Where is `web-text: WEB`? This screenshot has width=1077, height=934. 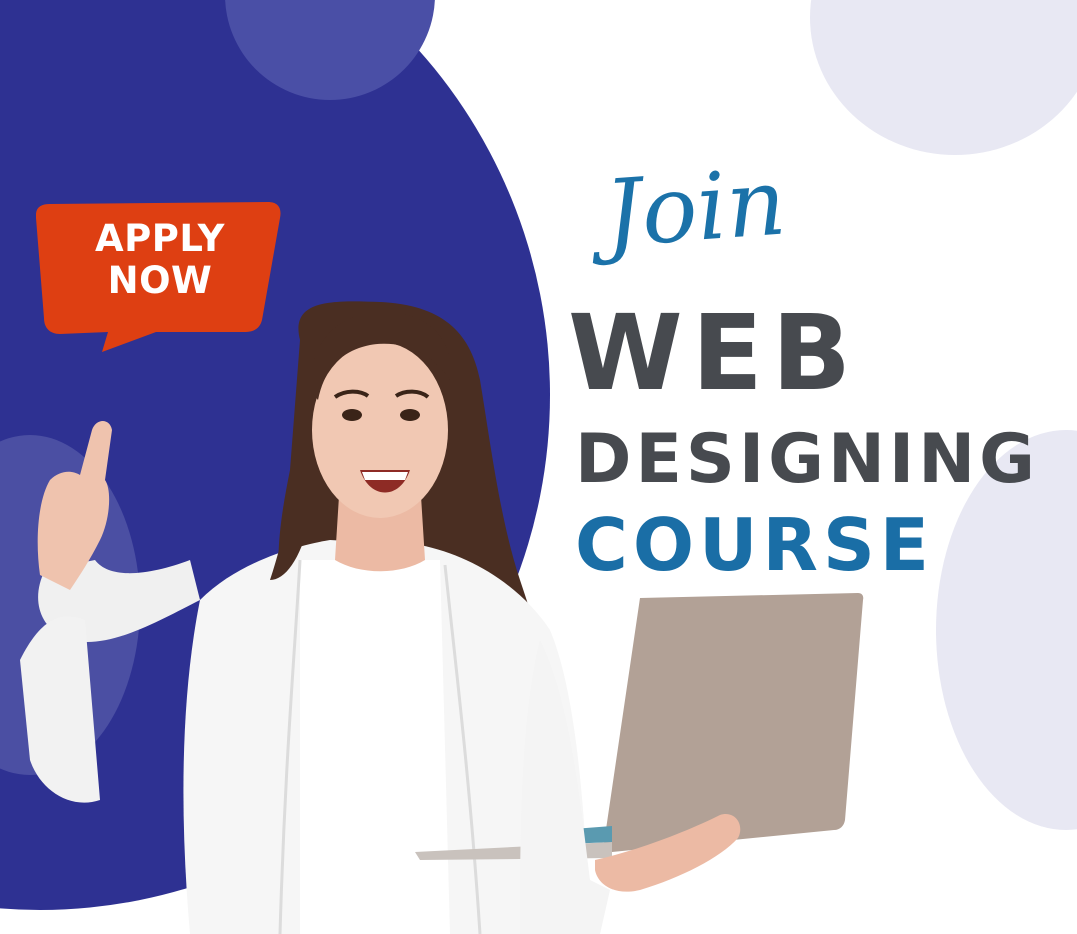
web-text: WEB is located at coordinates (714, 353).